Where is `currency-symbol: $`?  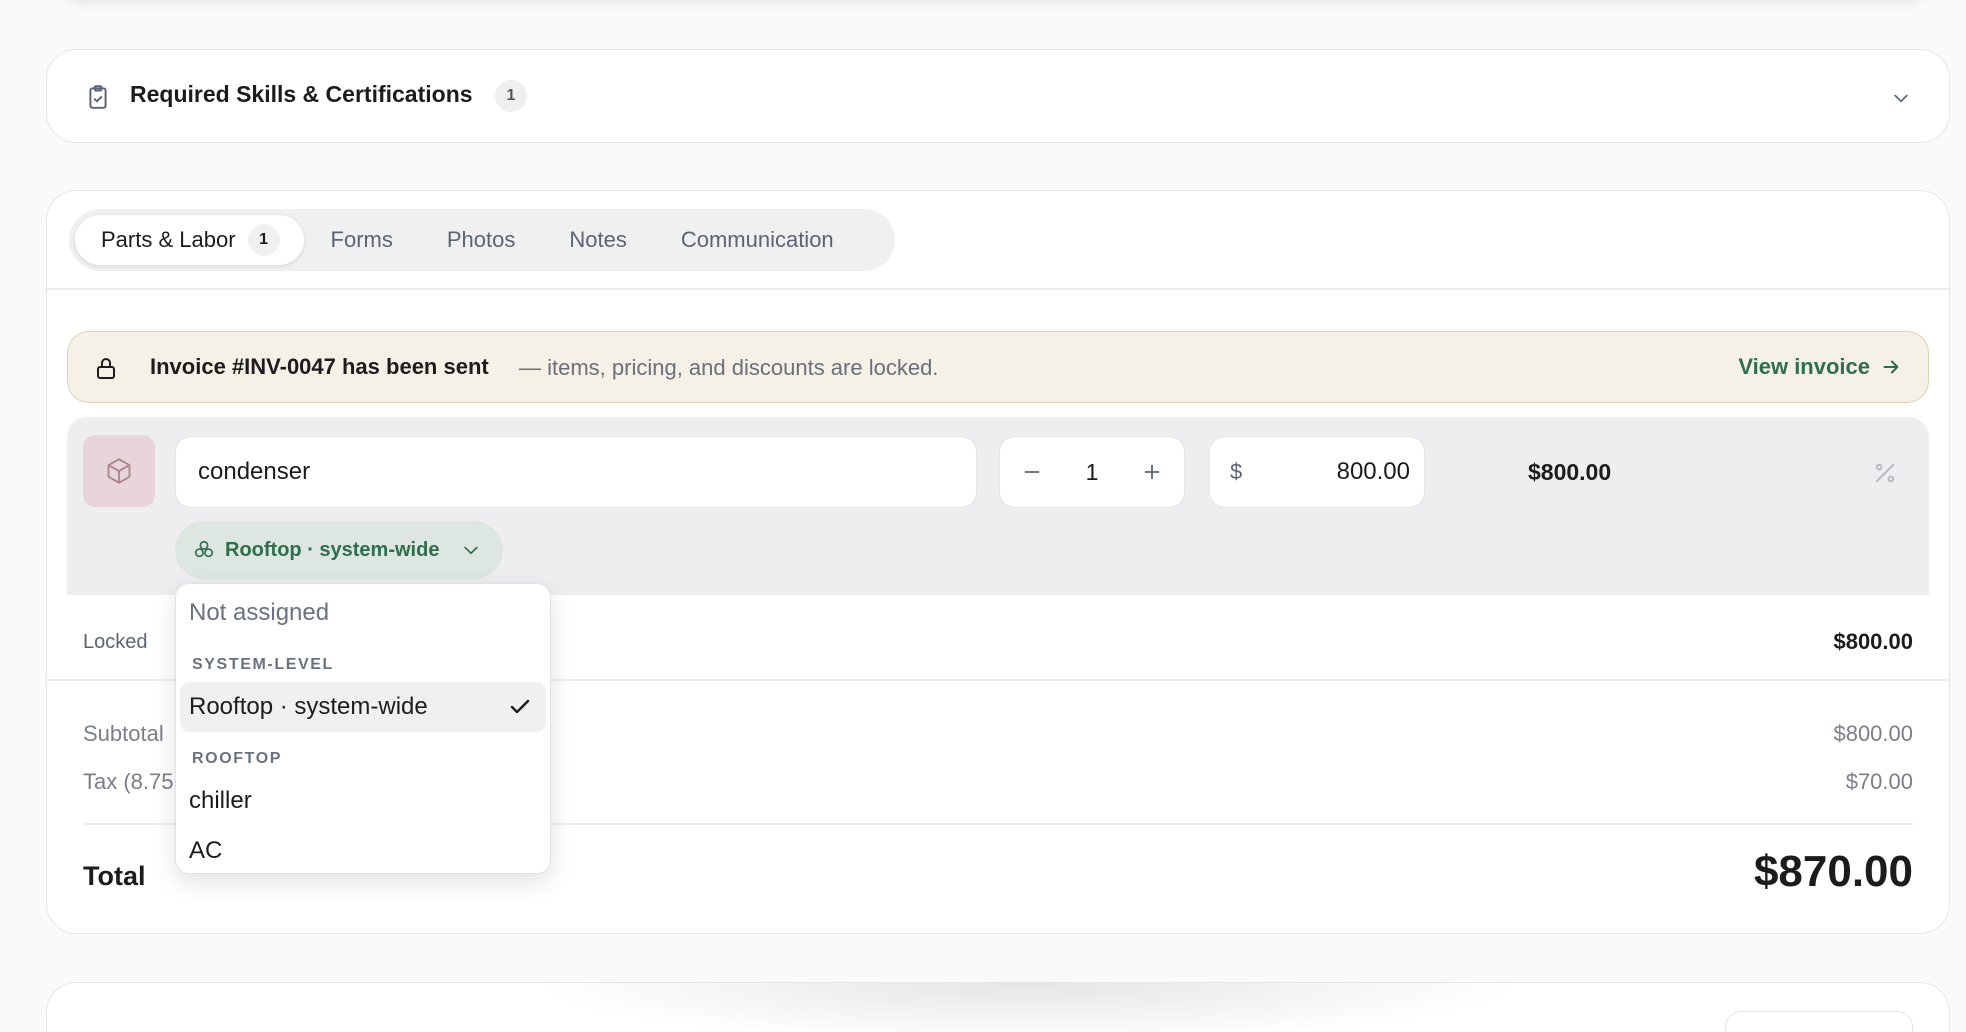 currency-symbol: $ is located at coordinates (1236, 471).